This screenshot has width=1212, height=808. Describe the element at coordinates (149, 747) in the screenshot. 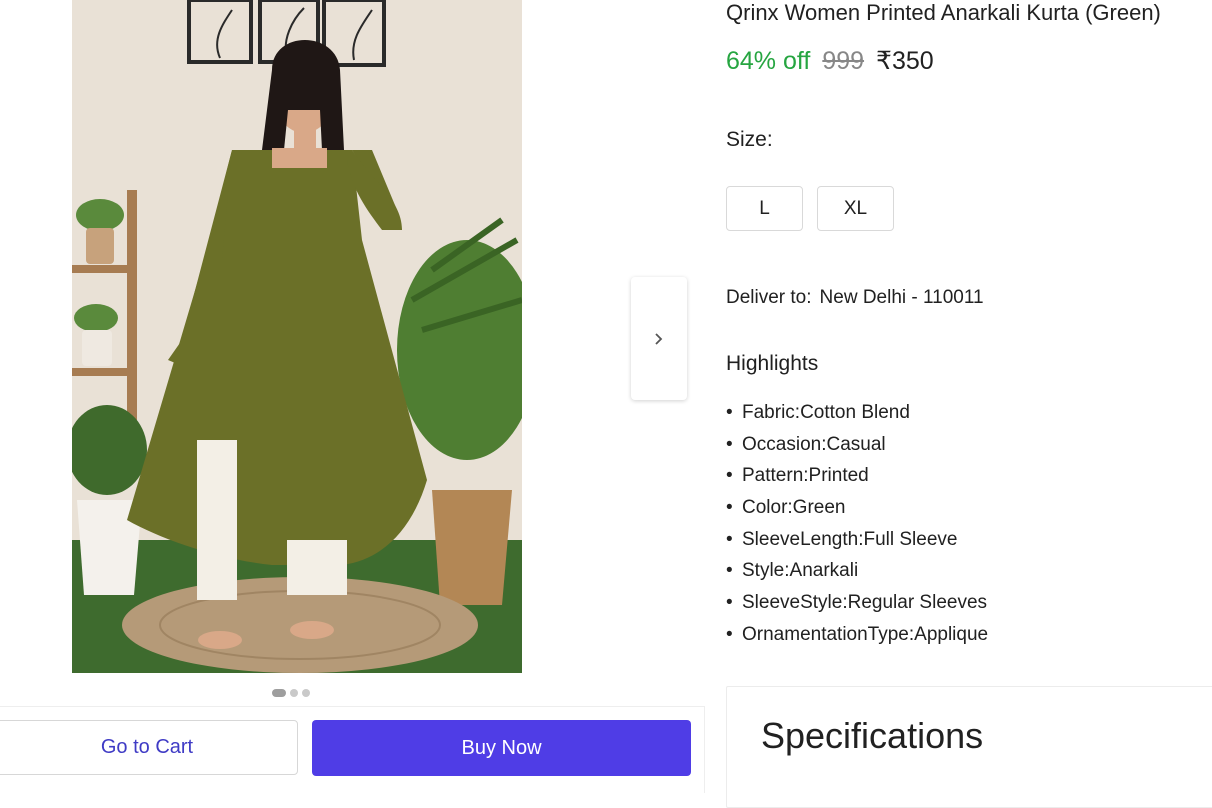

I see `go-to-cart-button: Go to Cart` at that location.